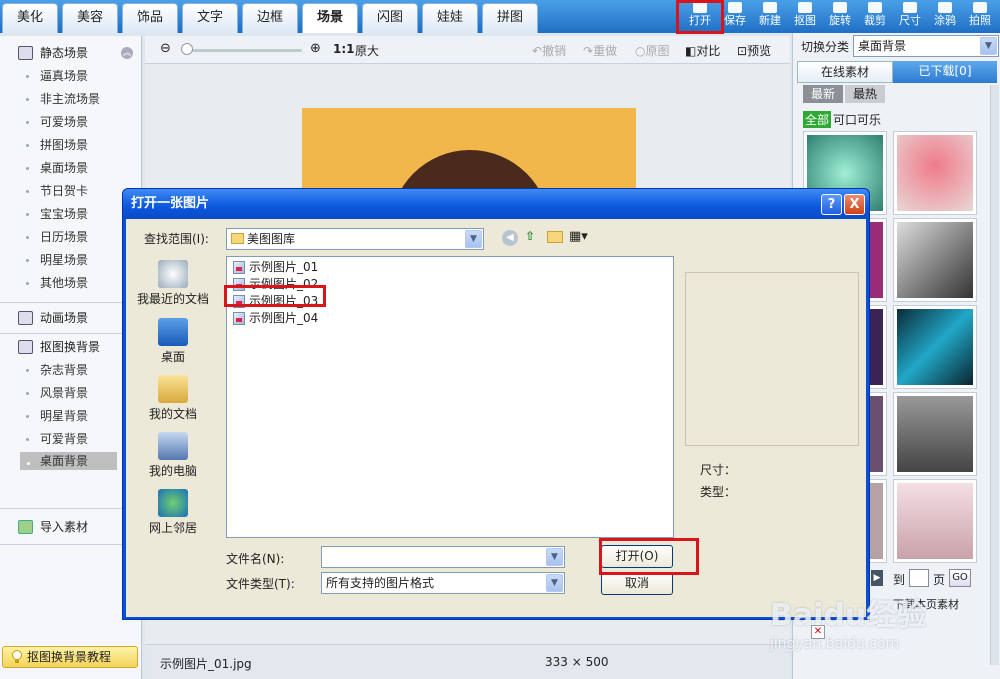  I want to click on cancel-button: 取消, so click(637, 583).